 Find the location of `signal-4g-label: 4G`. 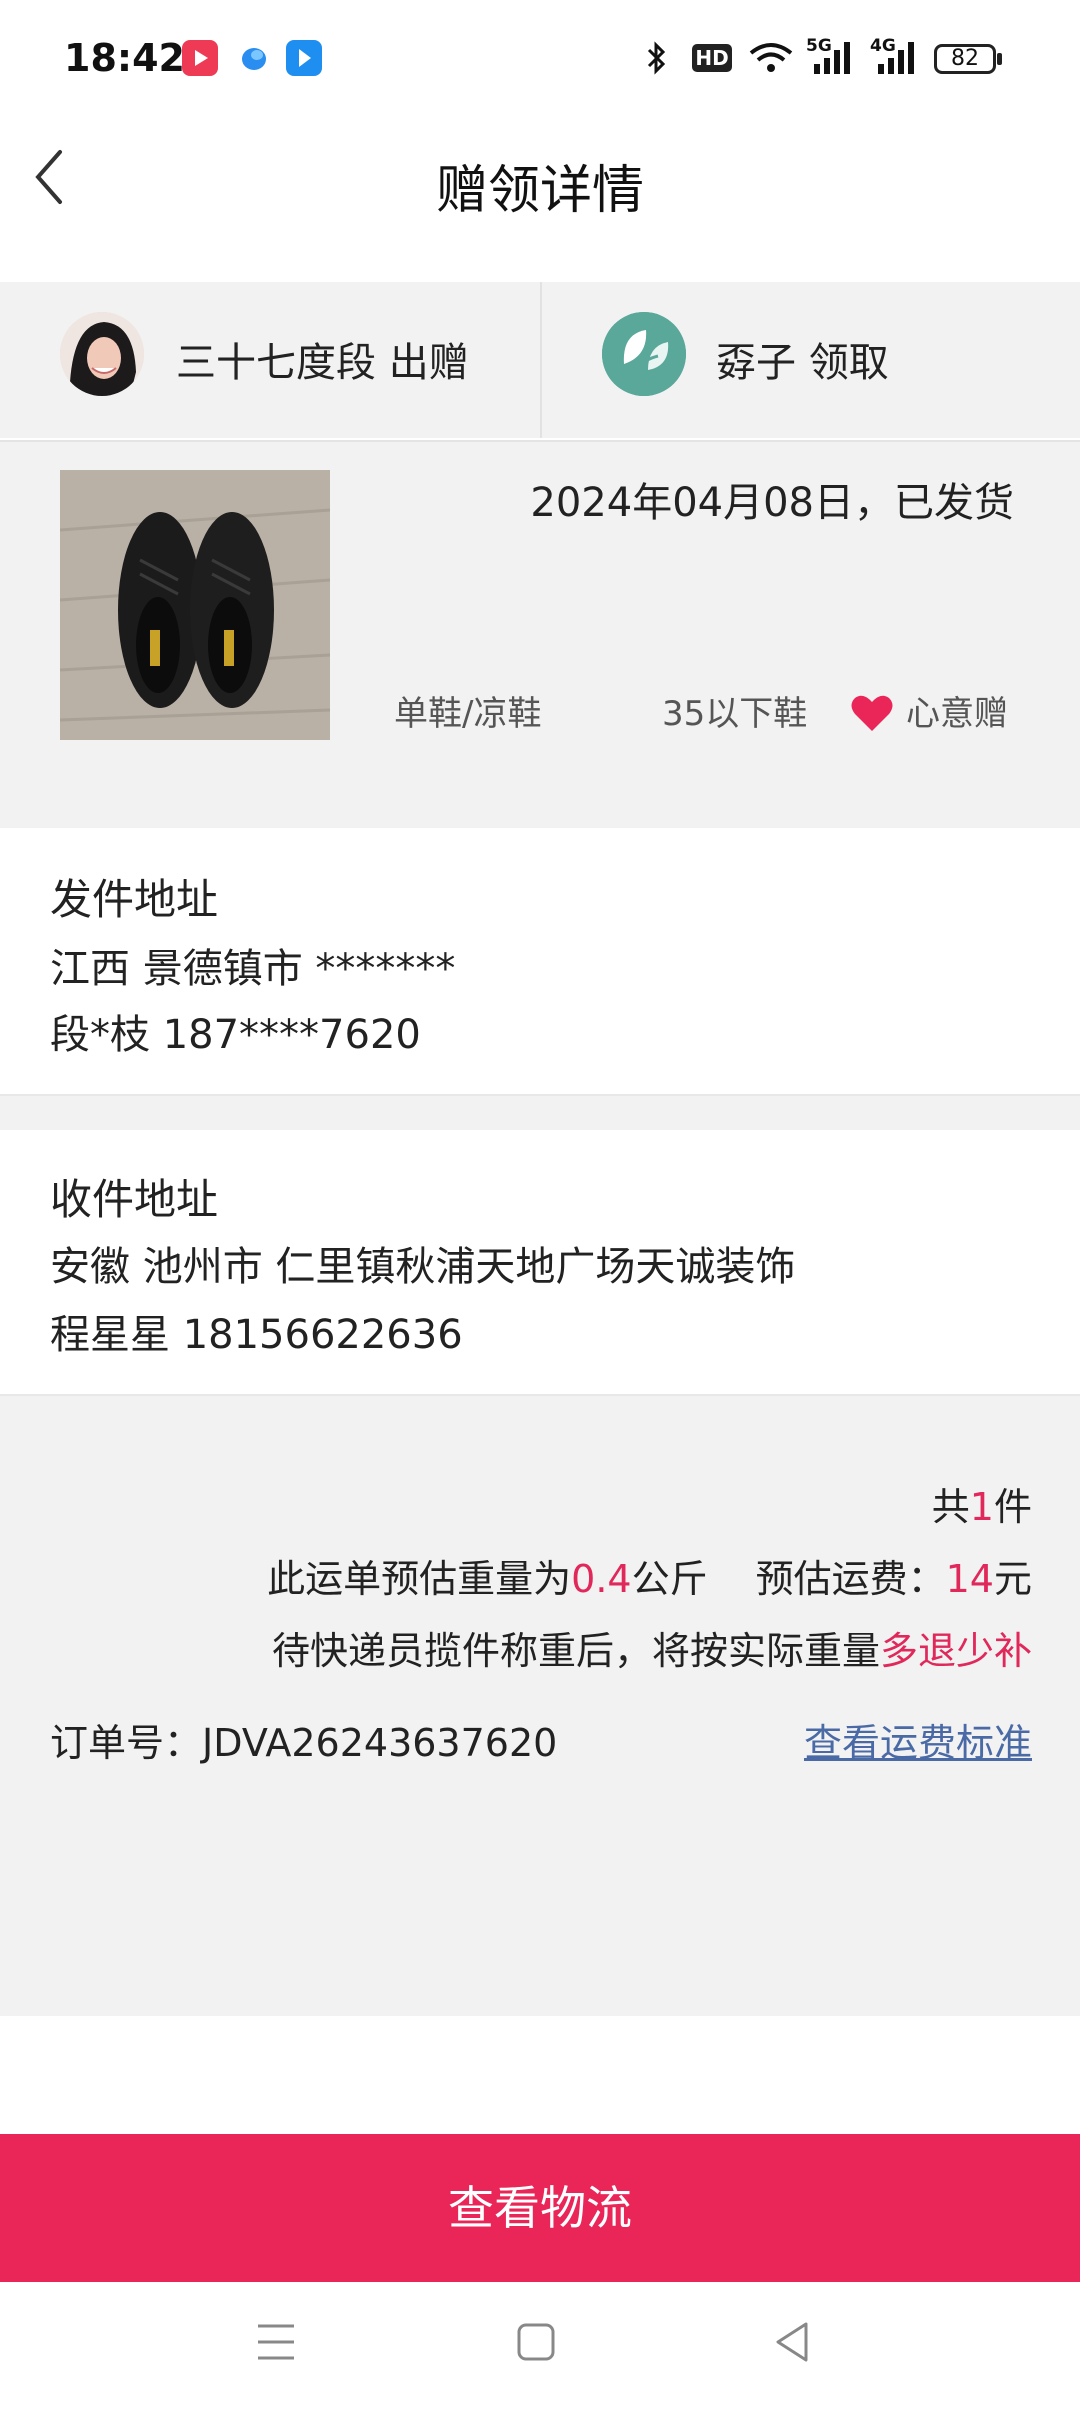

signal-4g-label: 4G is located at coordinates (883, 46).